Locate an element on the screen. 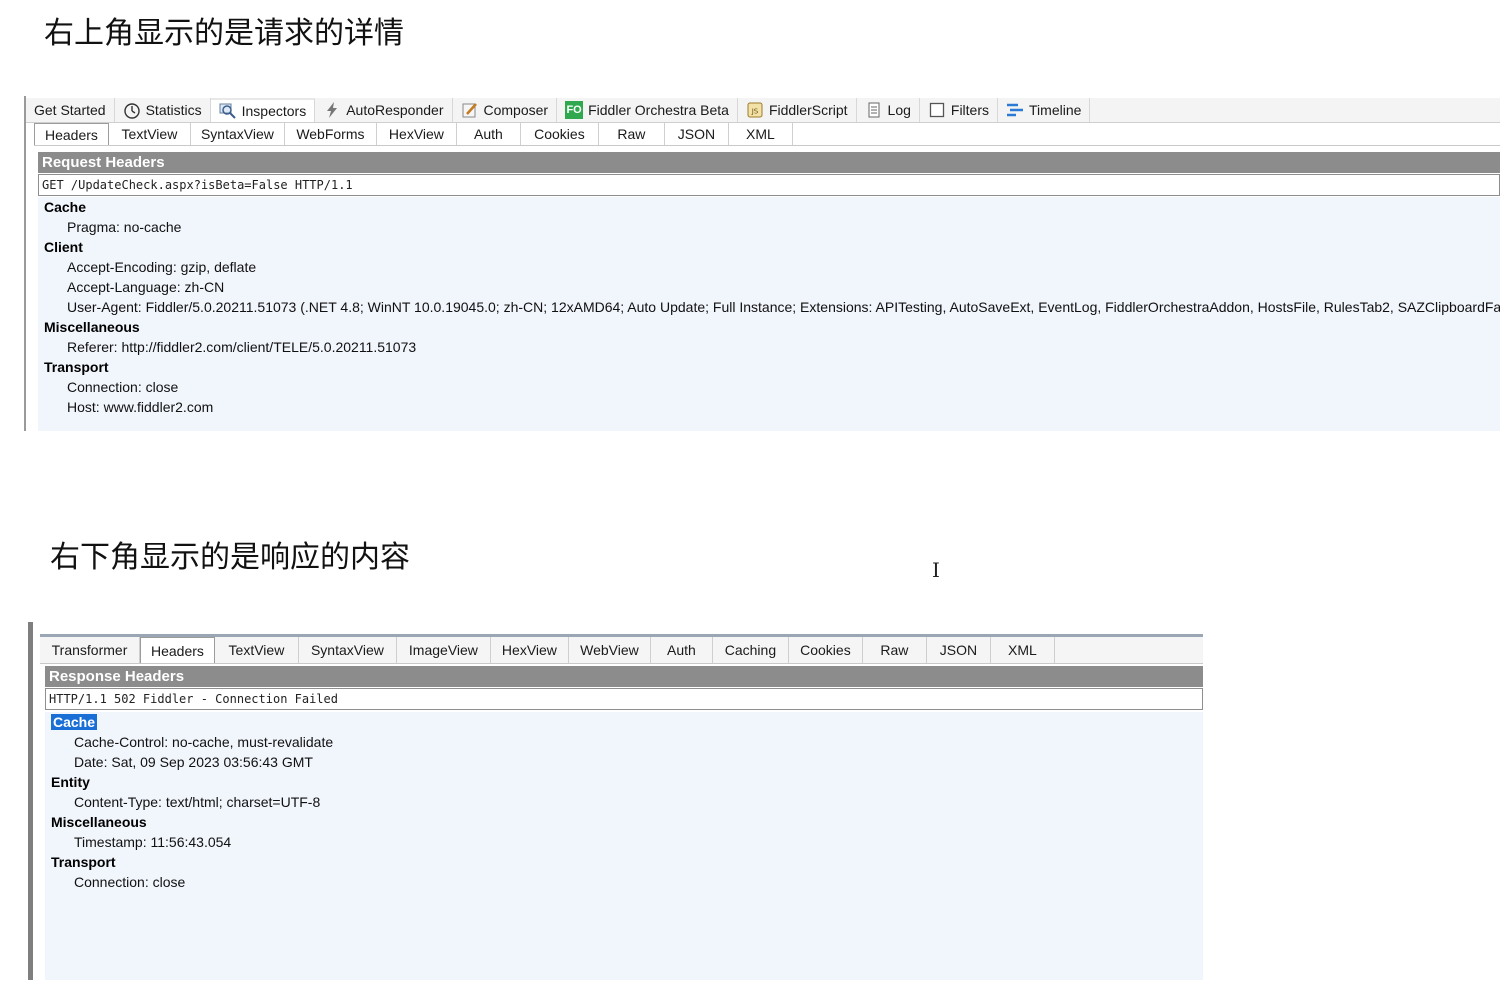 This screenshot has width=1500, height=1006. main-tab-composer: Composer is located at coordinates (505, 110).